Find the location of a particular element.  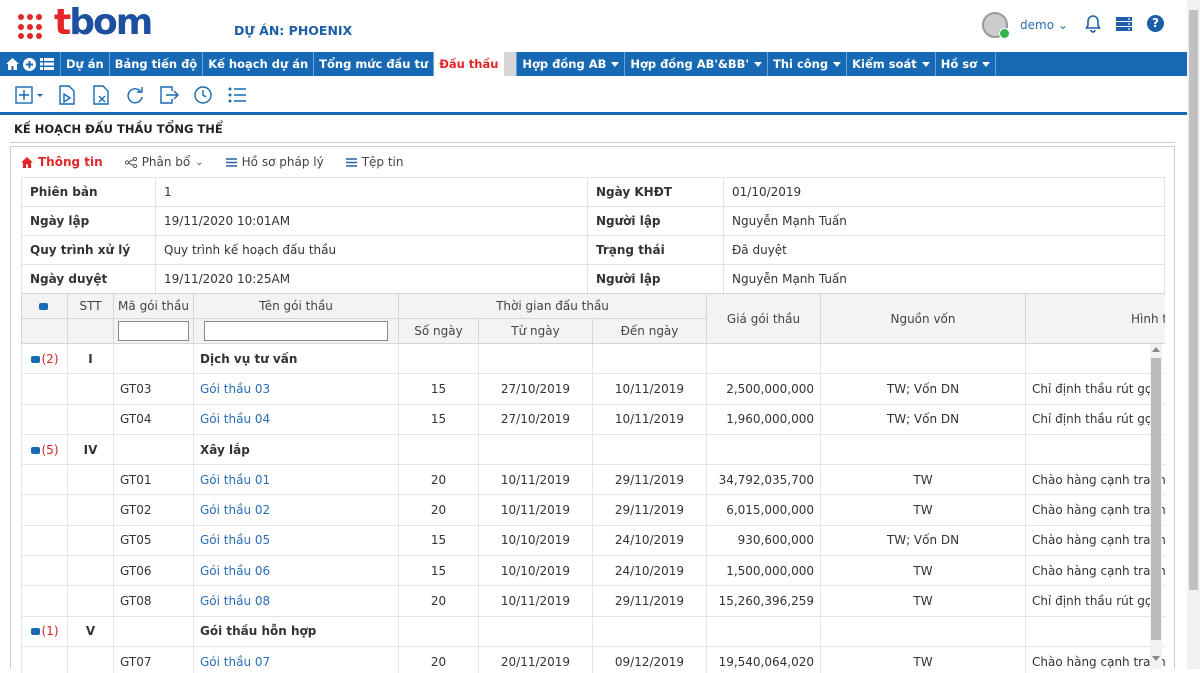

help-icon: ? is located at coordinates (1155, 23).